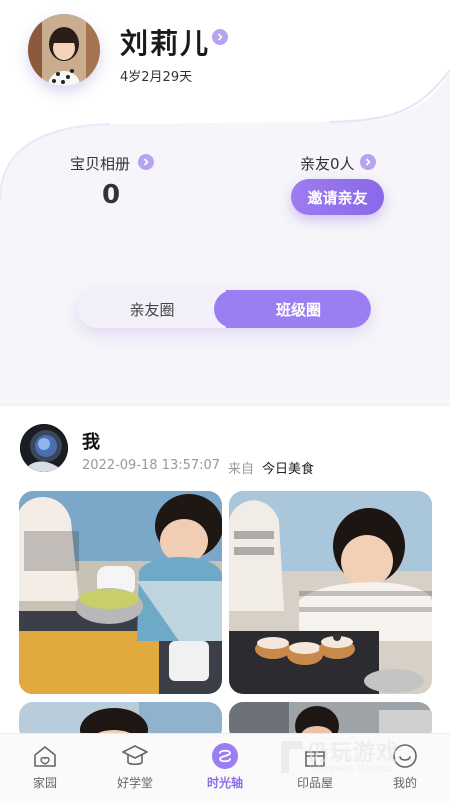 The width and height of the screenshot is (450, 801). What do you see at coordinates (64, 50) in the screenshot?
I see `child-avatar` at bounding box center [64, 50].